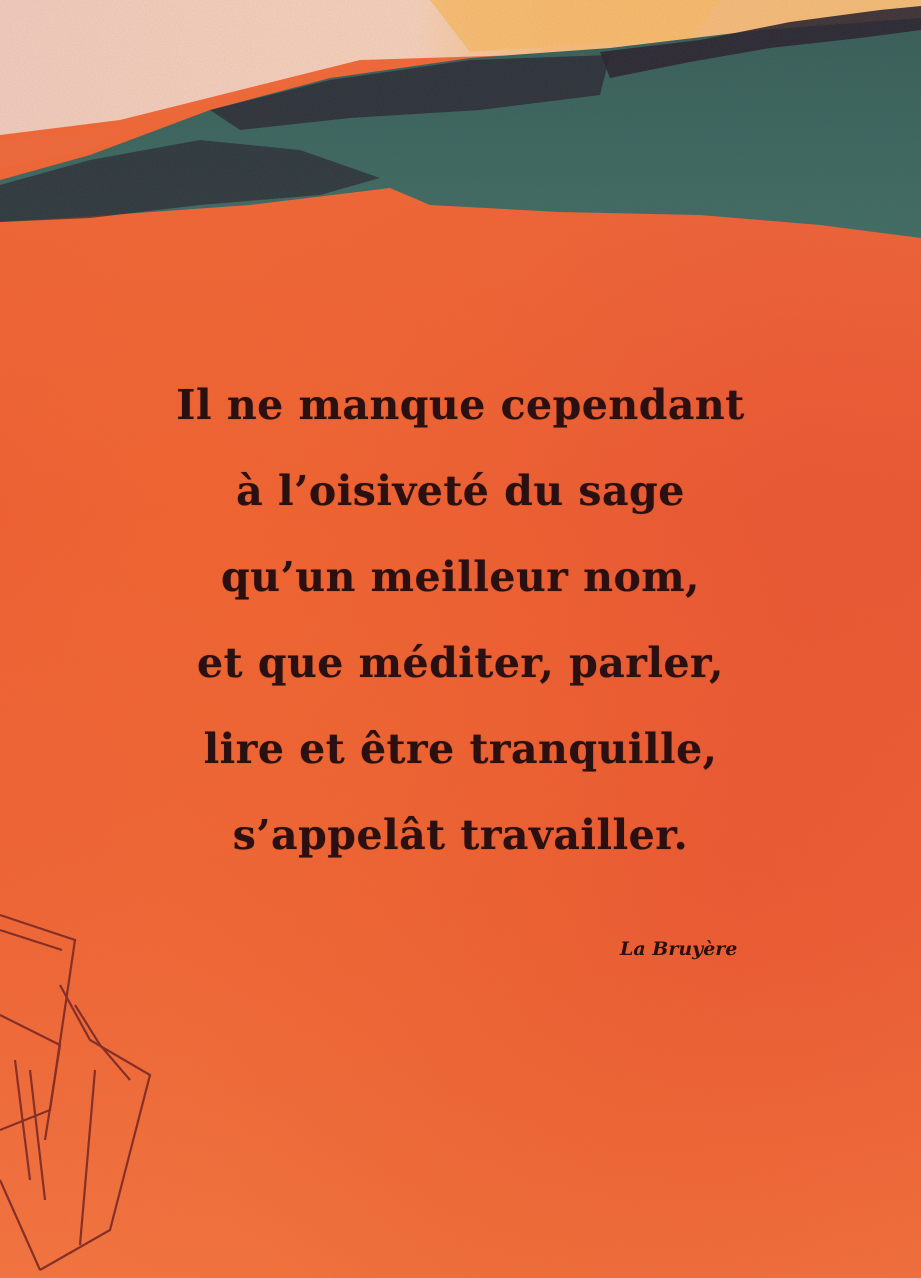 The height and width of the screenshot is (1278, 921). What do you see at coordinates (460, 491) in the screenshot?
I see `quote-line: à l’oisiveté du sage` at bounding box center [460, 491].